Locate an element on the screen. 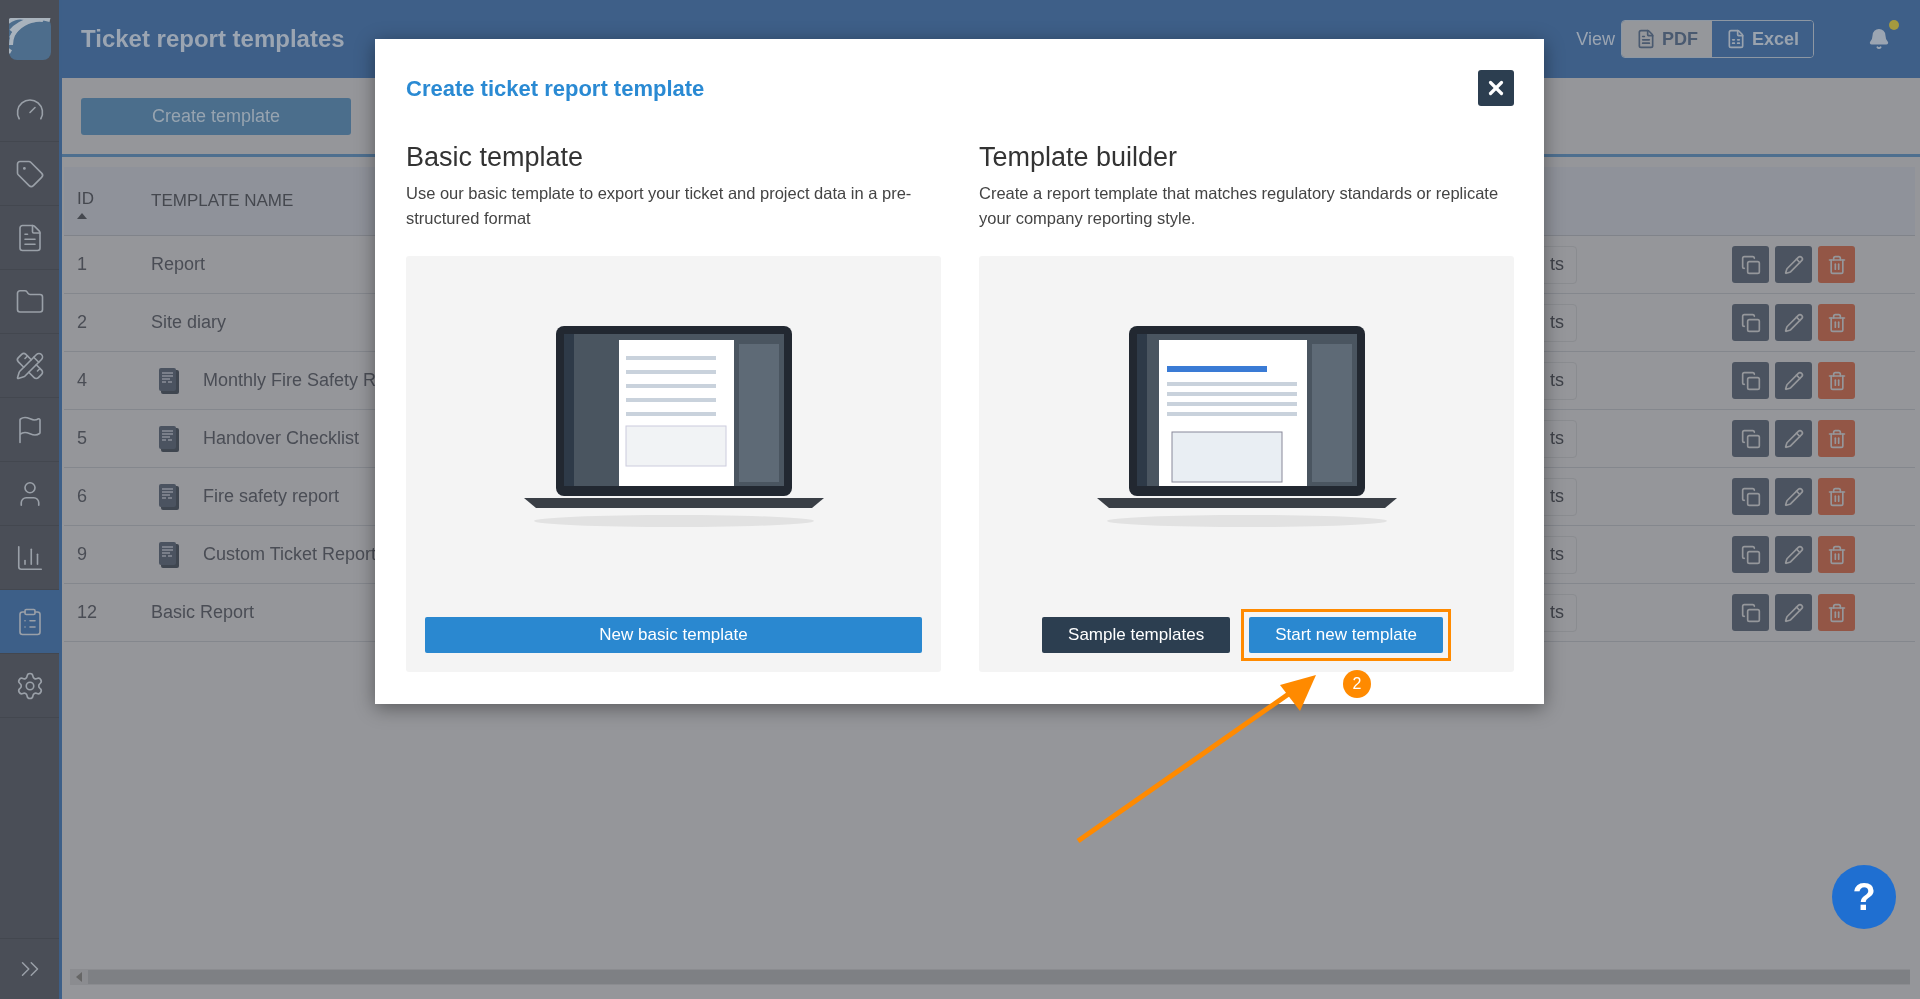 This screenshot has width=1920, height=999. page-title: Ticket report templates is located at coordinates (213, 39).